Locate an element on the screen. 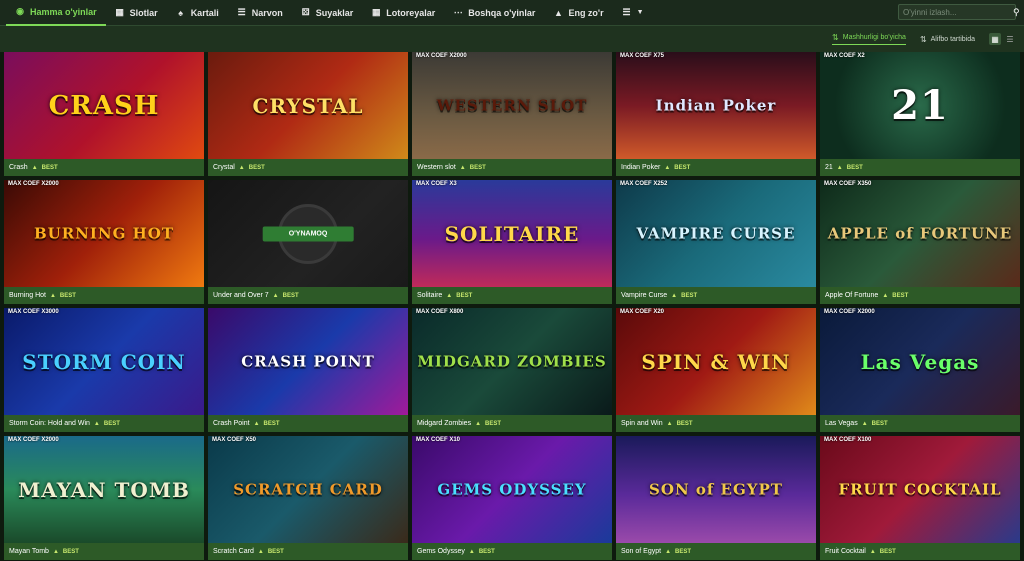 The image size is (1024, 561). nav-ladder: ☰ Narvon is located at coordinates (260, 13).